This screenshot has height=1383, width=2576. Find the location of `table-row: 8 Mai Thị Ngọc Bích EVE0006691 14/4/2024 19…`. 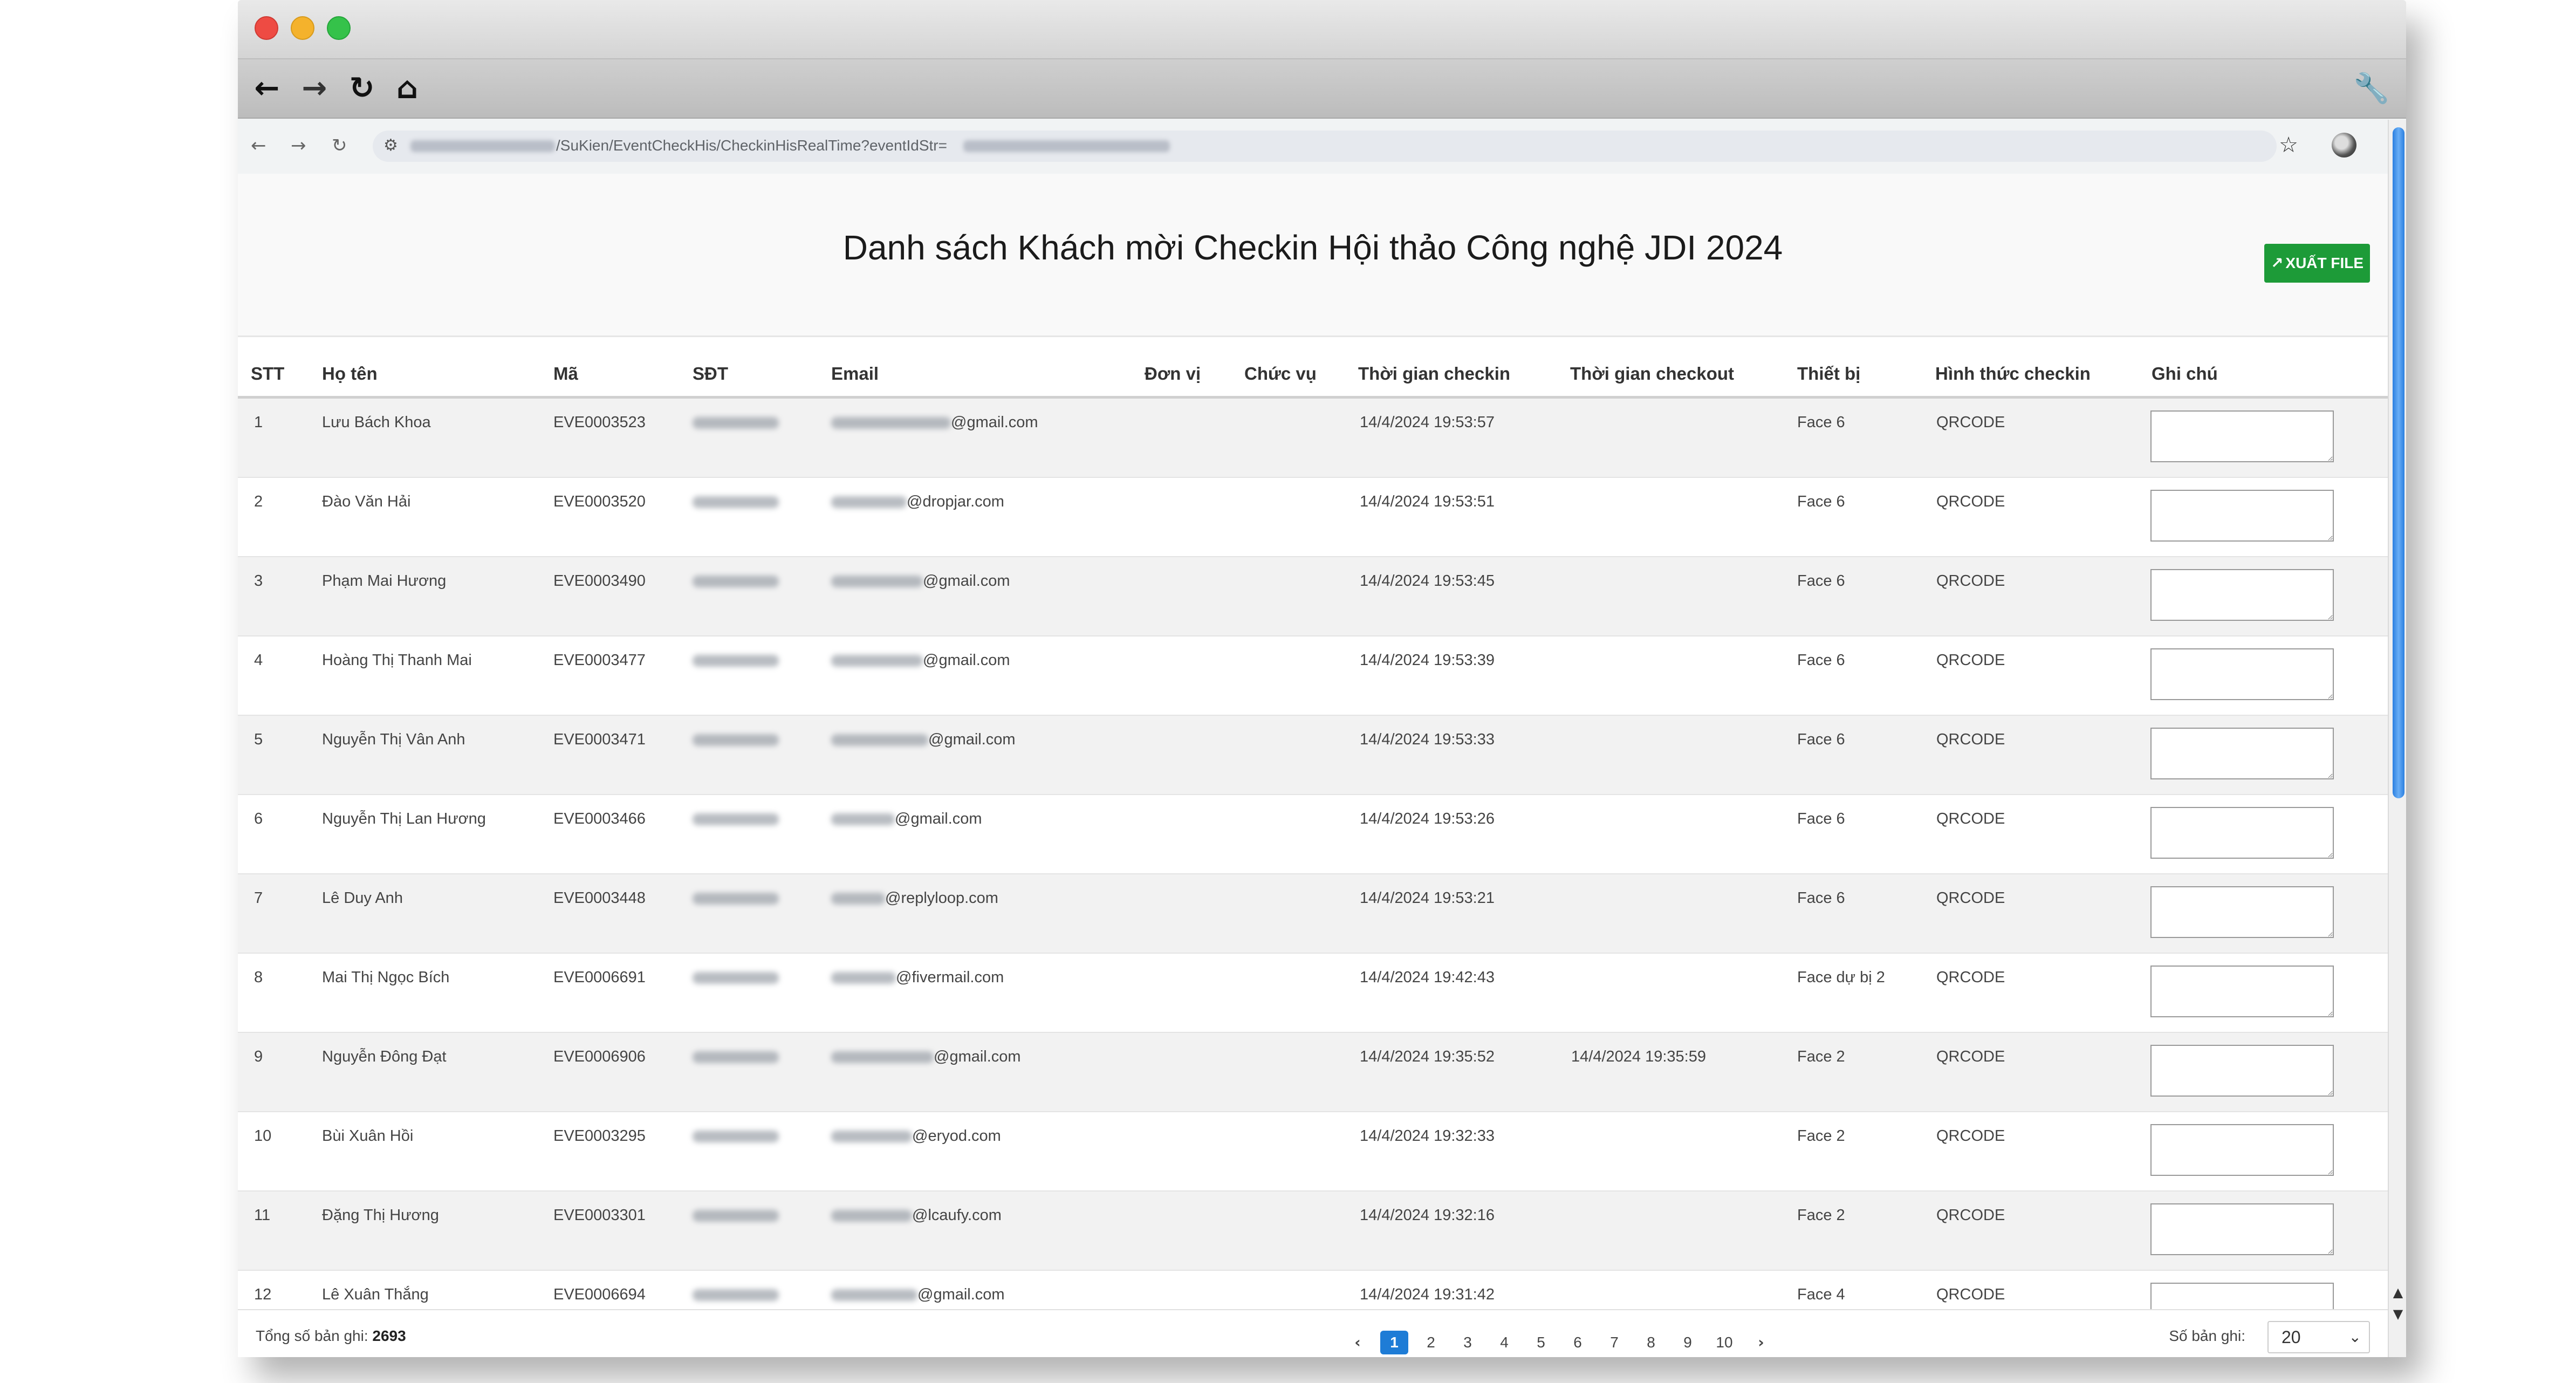

table-row: 8 Mai Thị Ngọc Bích EVE0006691 14/4/2024 19… is located at coordinates (1313, 993).